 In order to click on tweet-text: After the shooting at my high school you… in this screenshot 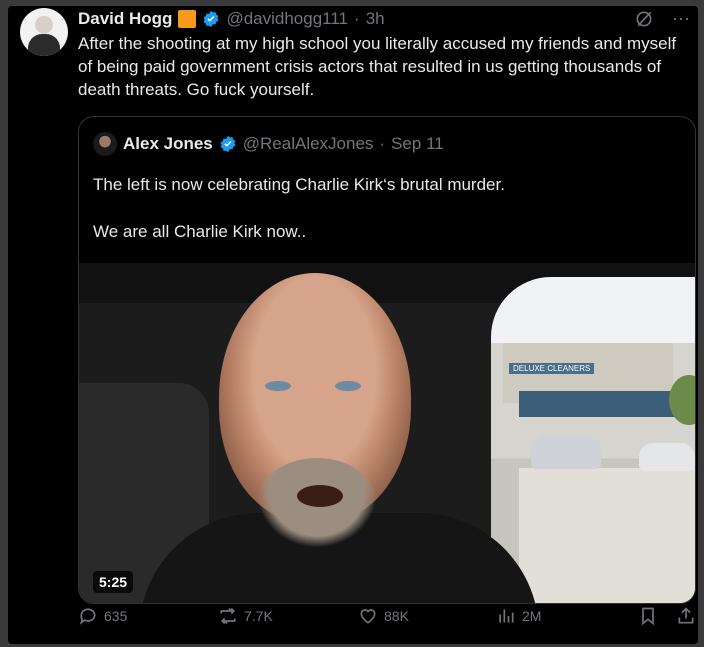, I will do `click(377, 66)`.